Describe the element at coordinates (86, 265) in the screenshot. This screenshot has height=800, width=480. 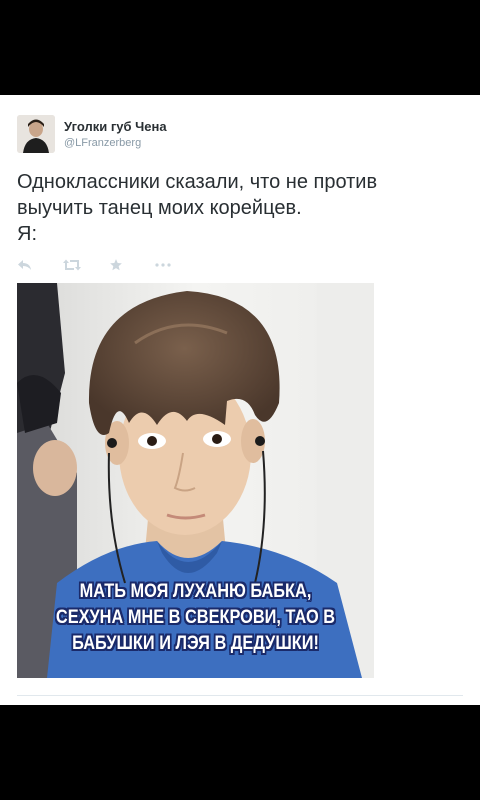
I see `retweet-button` at that location.